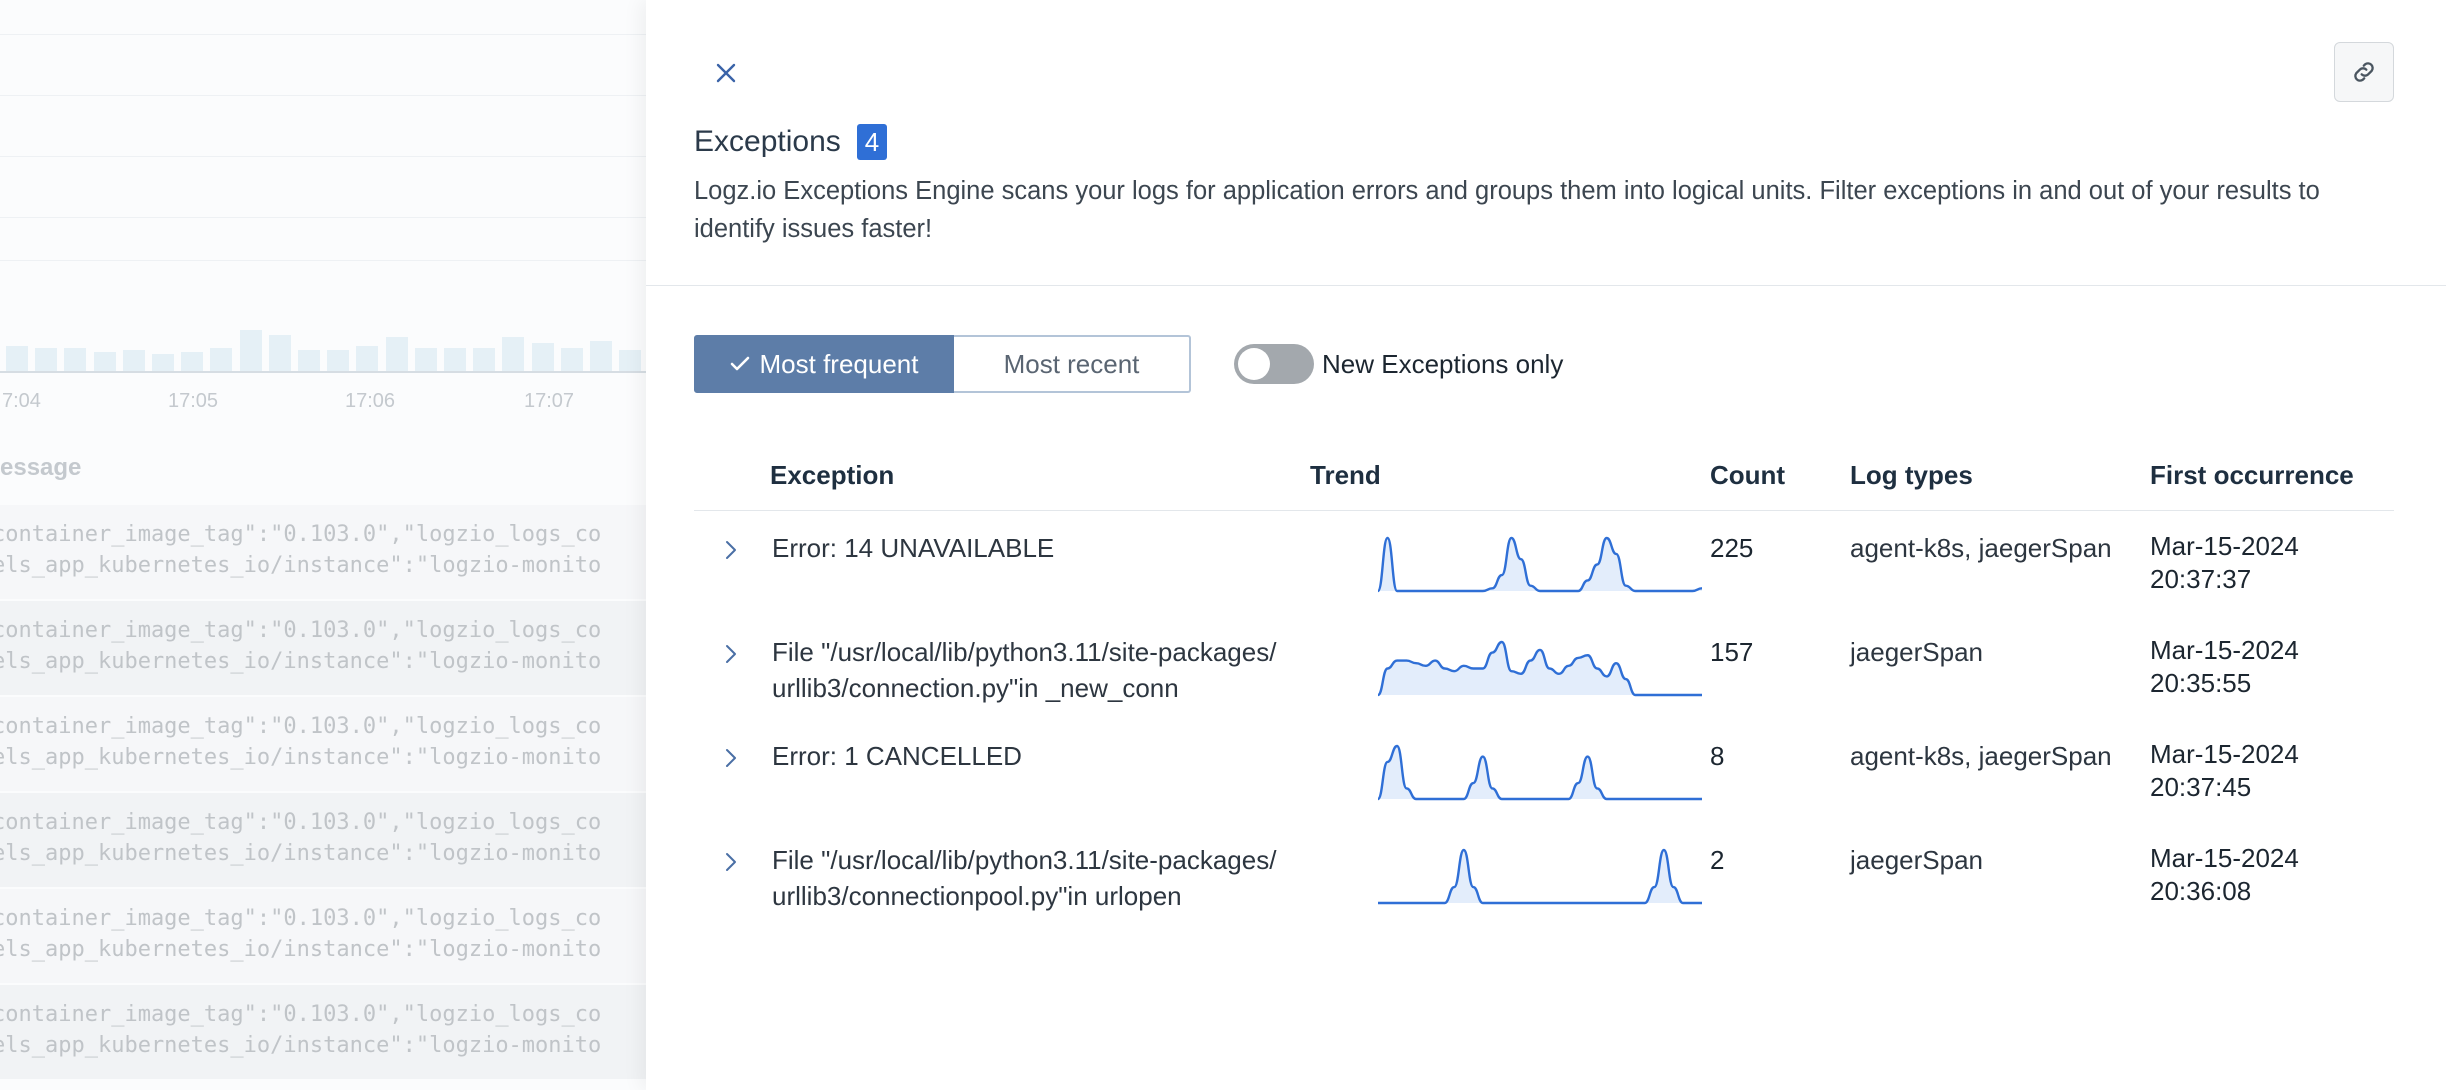  I want to click on most-recent-button: Most recent, so click(1072, 364).